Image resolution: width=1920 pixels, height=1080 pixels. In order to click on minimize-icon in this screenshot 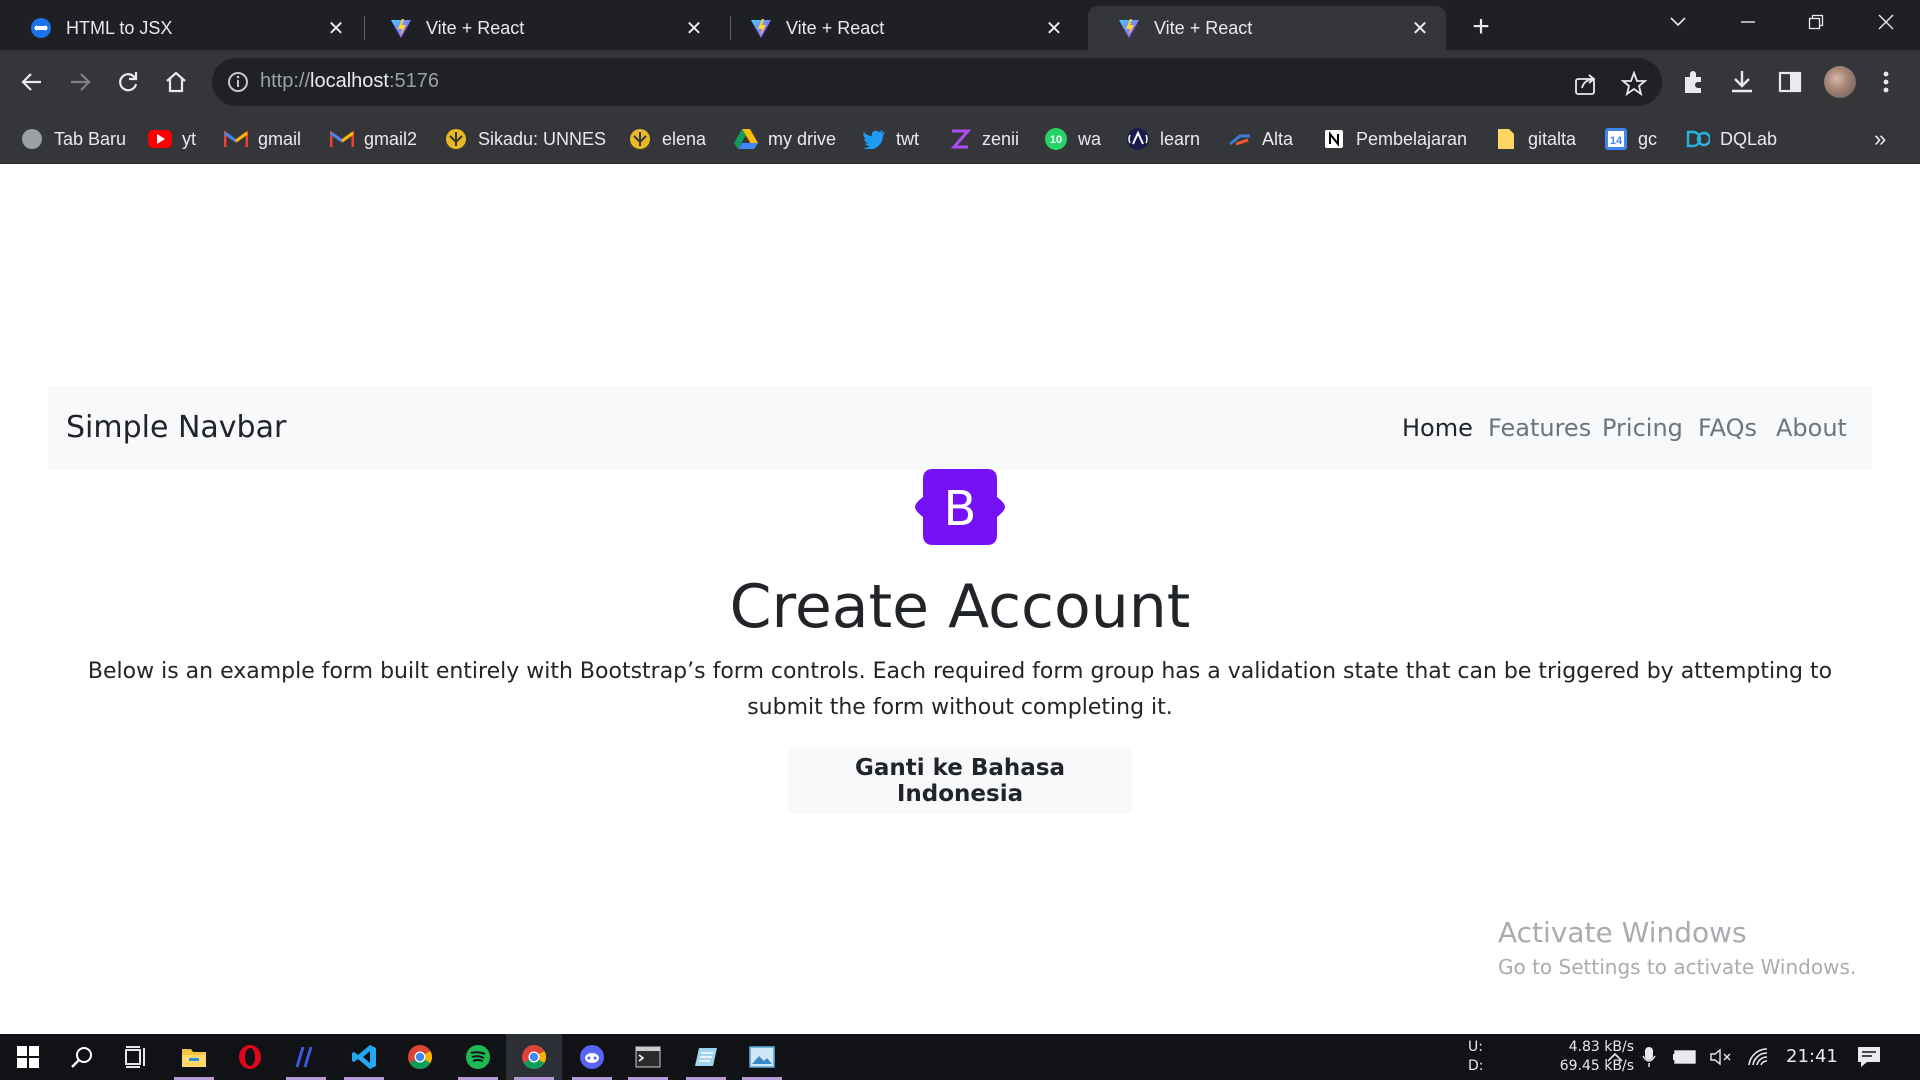, I will do `click(1748, 22)`.